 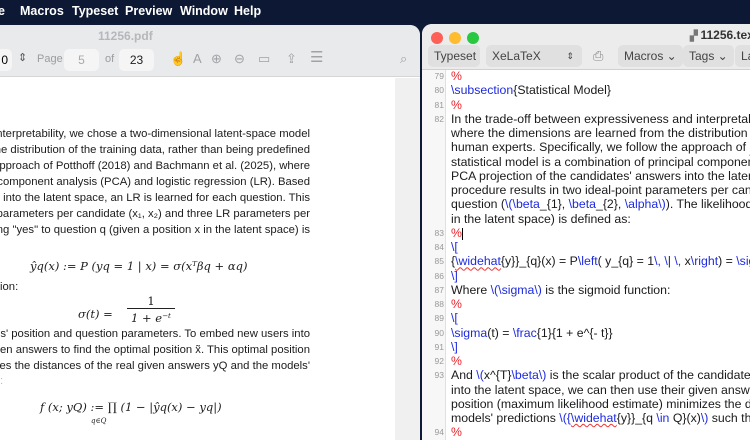 I want to click on engine-value: XeLaTeX, so click(x=516, y=56).